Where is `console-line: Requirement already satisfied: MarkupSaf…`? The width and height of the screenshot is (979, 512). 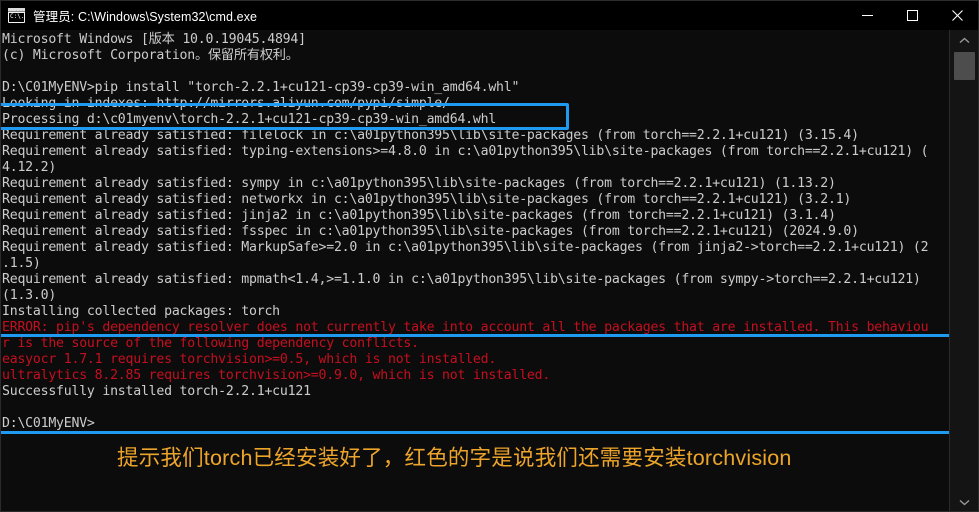 console-line: Requirement already satisfied: MarkupSaf… is located at coordinates (465, 247).